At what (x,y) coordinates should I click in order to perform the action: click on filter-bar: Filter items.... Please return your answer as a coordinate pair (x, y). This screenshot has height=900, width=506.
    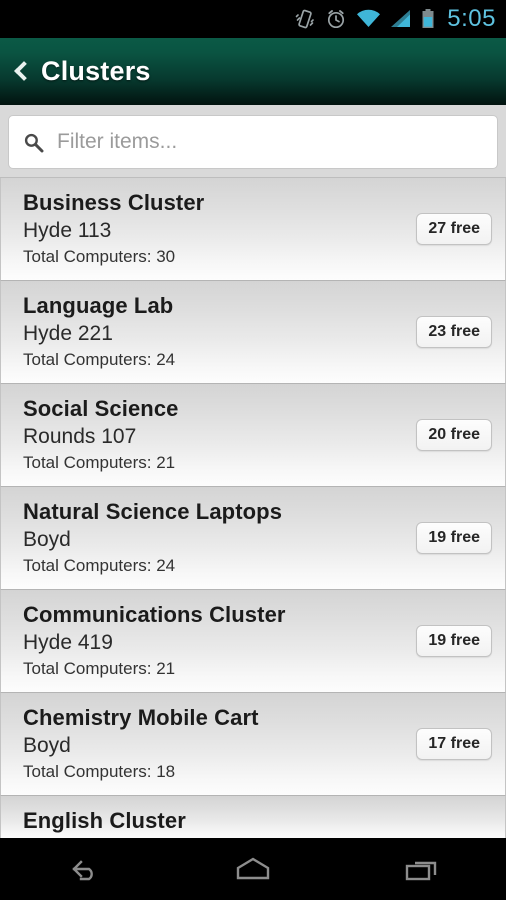
    Looking at the image, I should click on (253, 141).